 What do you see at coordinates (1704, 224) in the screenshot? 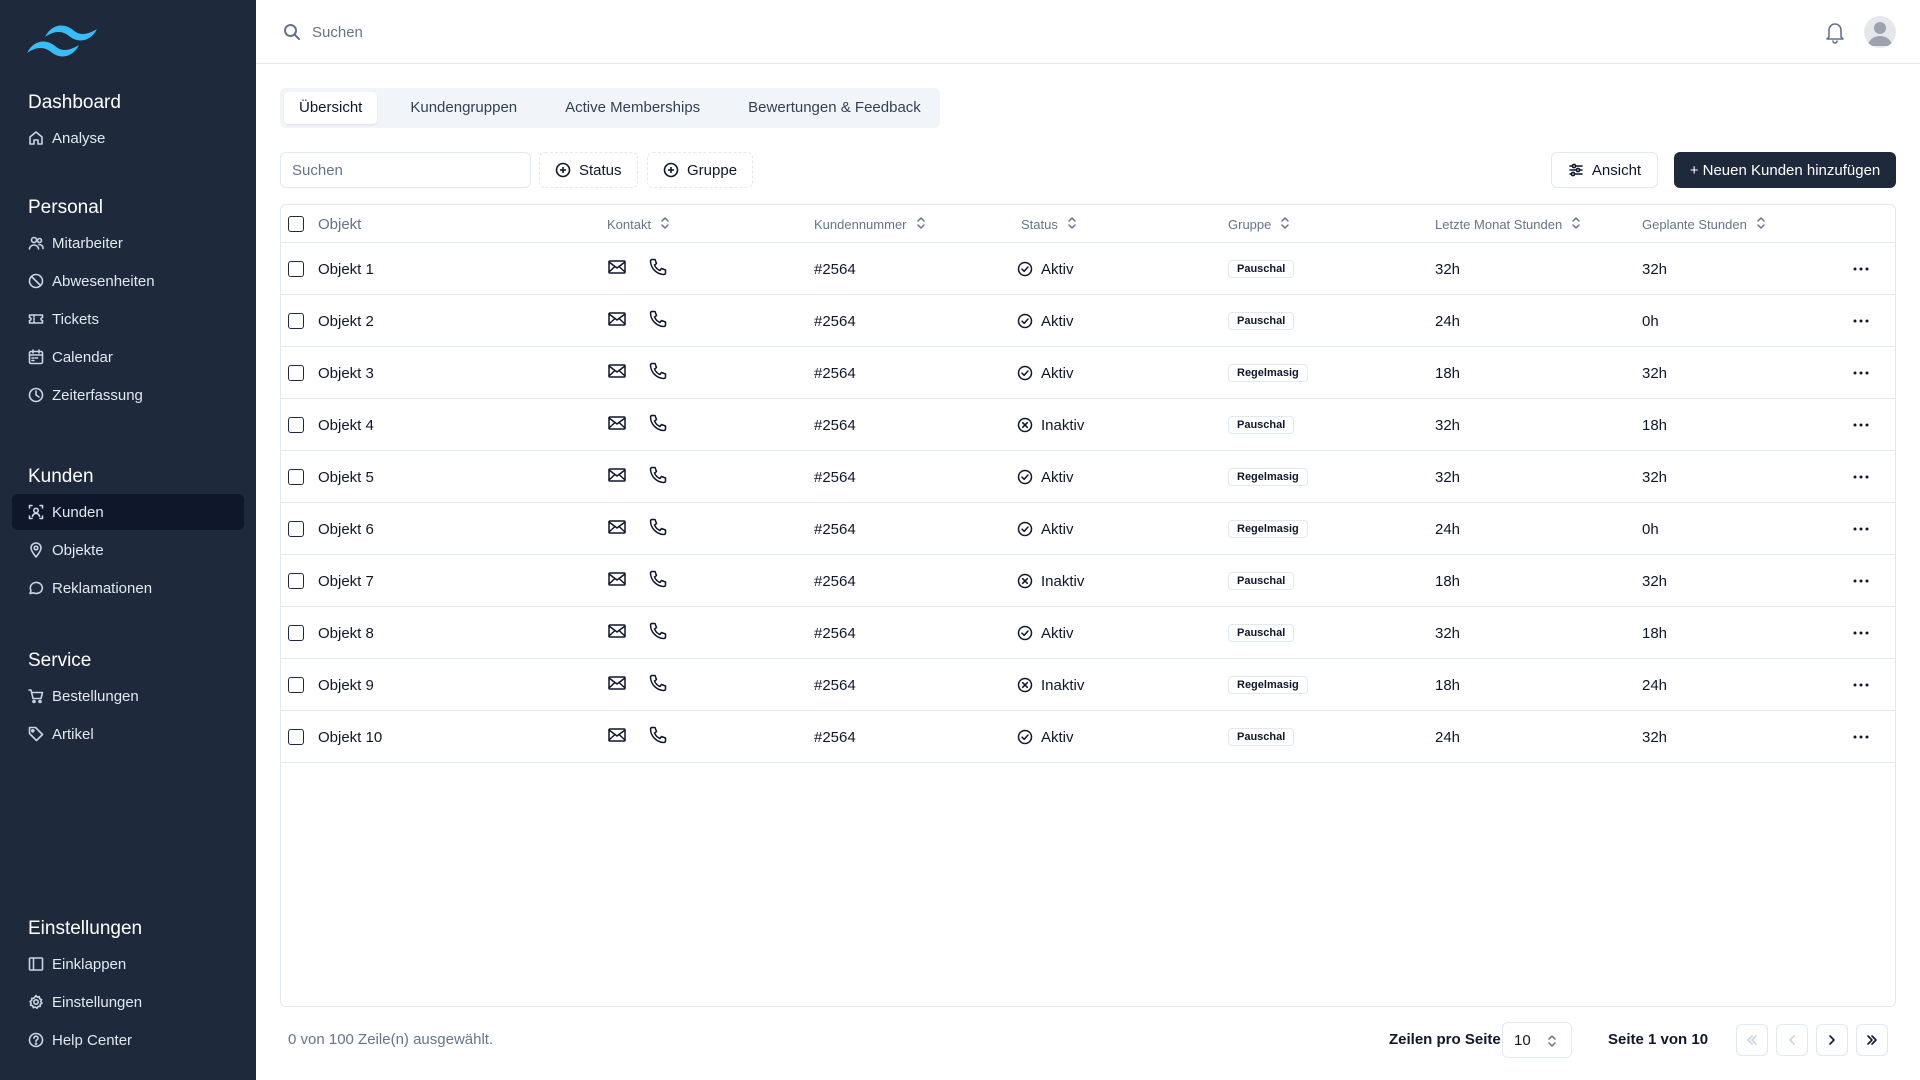
I see `header-geplante-stunden: Geplante Stunden` at bounding box center [1704, 224].